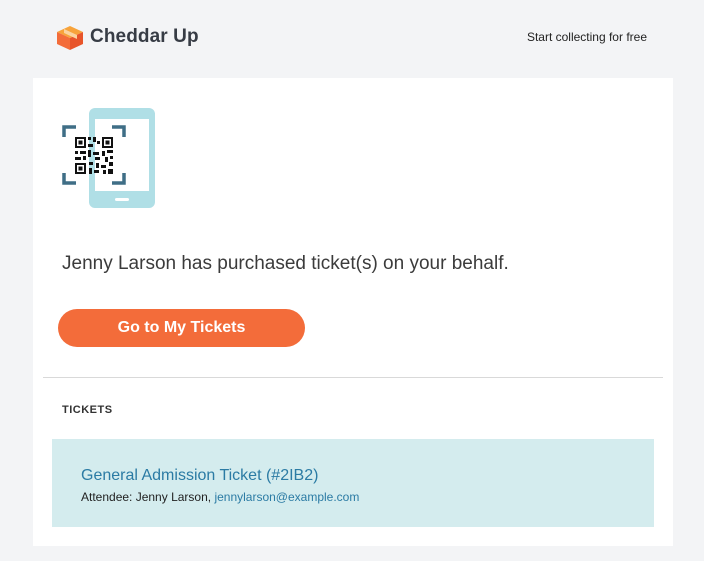 The height and width of the screenshot is (561, 704). I want to click on logo: Cheddar Up, so click(127, 37).